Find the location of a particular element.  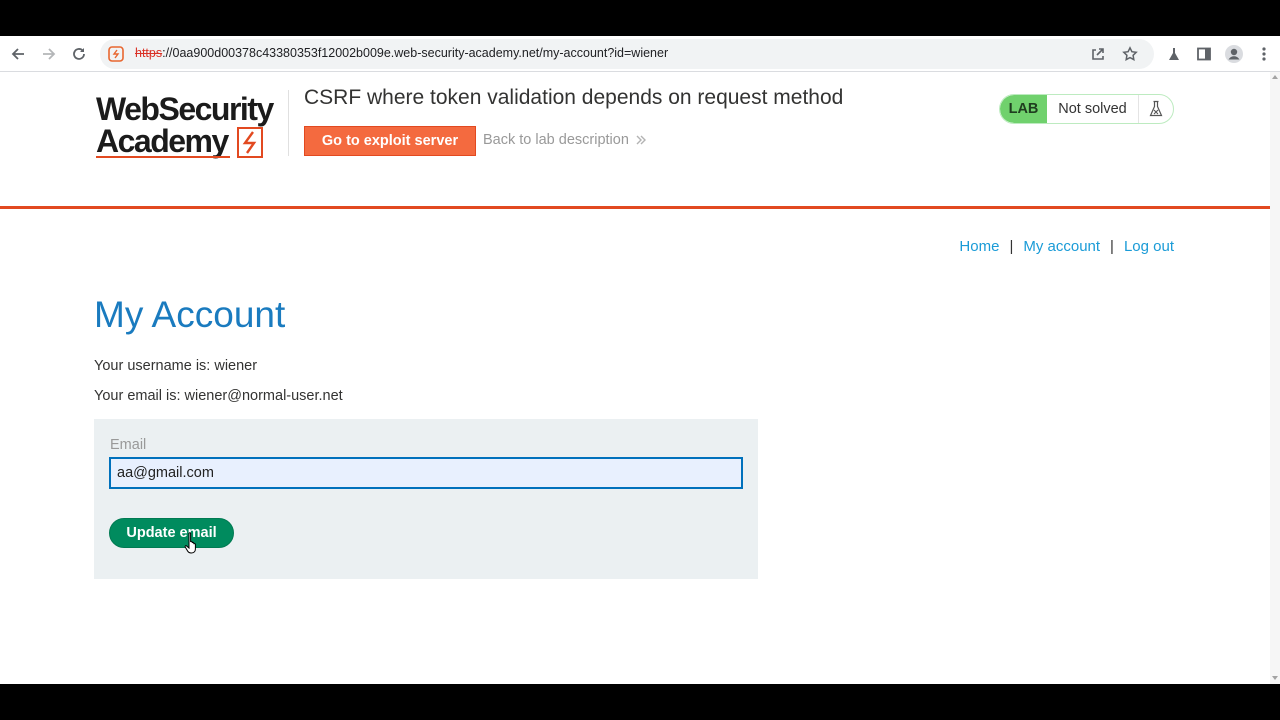

email-info: Your email is: wiener@normal-user.net is located at coordinates (218, 396).